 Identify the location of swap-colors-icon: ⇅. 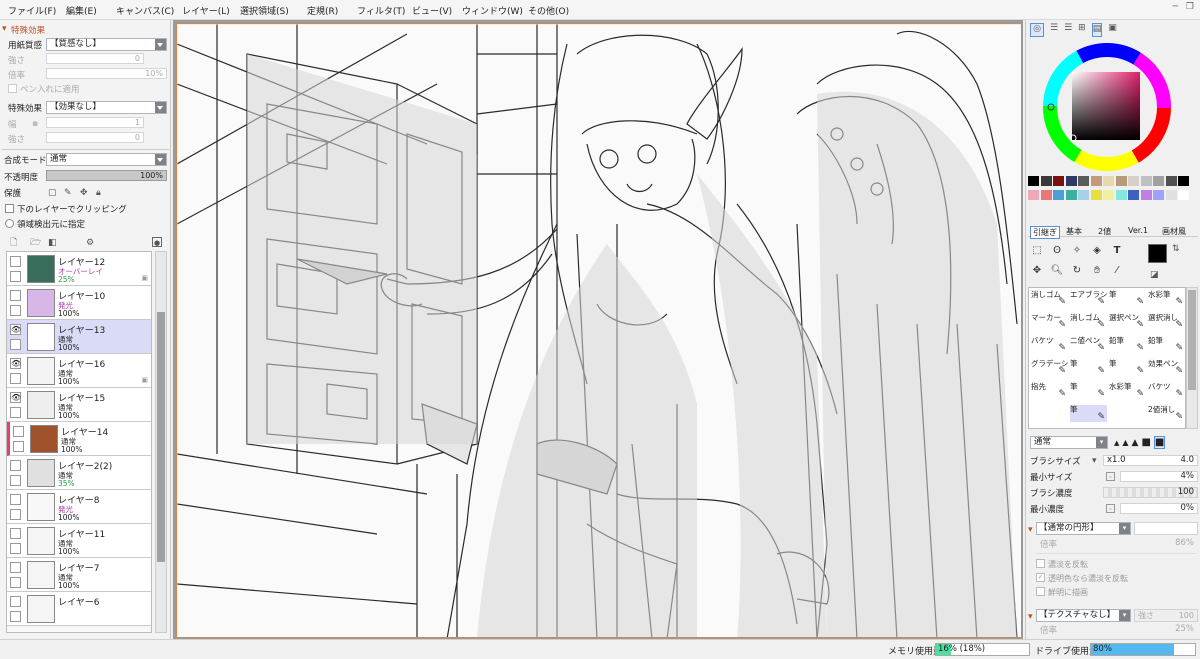
(1176, 249).